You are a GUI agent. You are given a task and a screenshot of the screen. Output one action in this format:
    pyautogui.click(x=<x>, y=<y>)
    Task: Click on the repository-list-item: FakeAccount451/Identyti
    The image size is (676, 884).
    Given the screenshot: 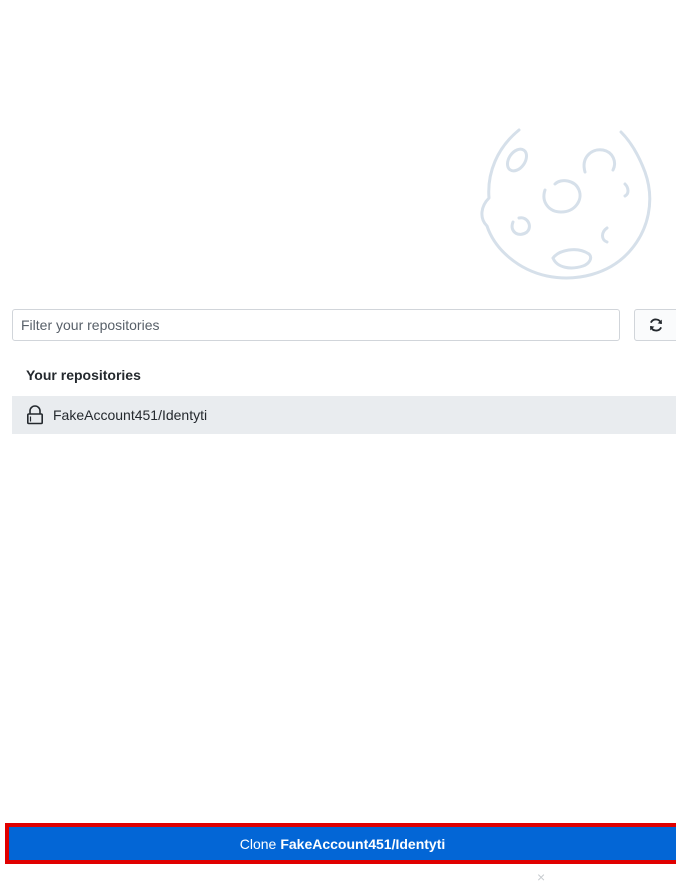 What is the action you would take?
    pyautogui.click(x=344, y=415)
    